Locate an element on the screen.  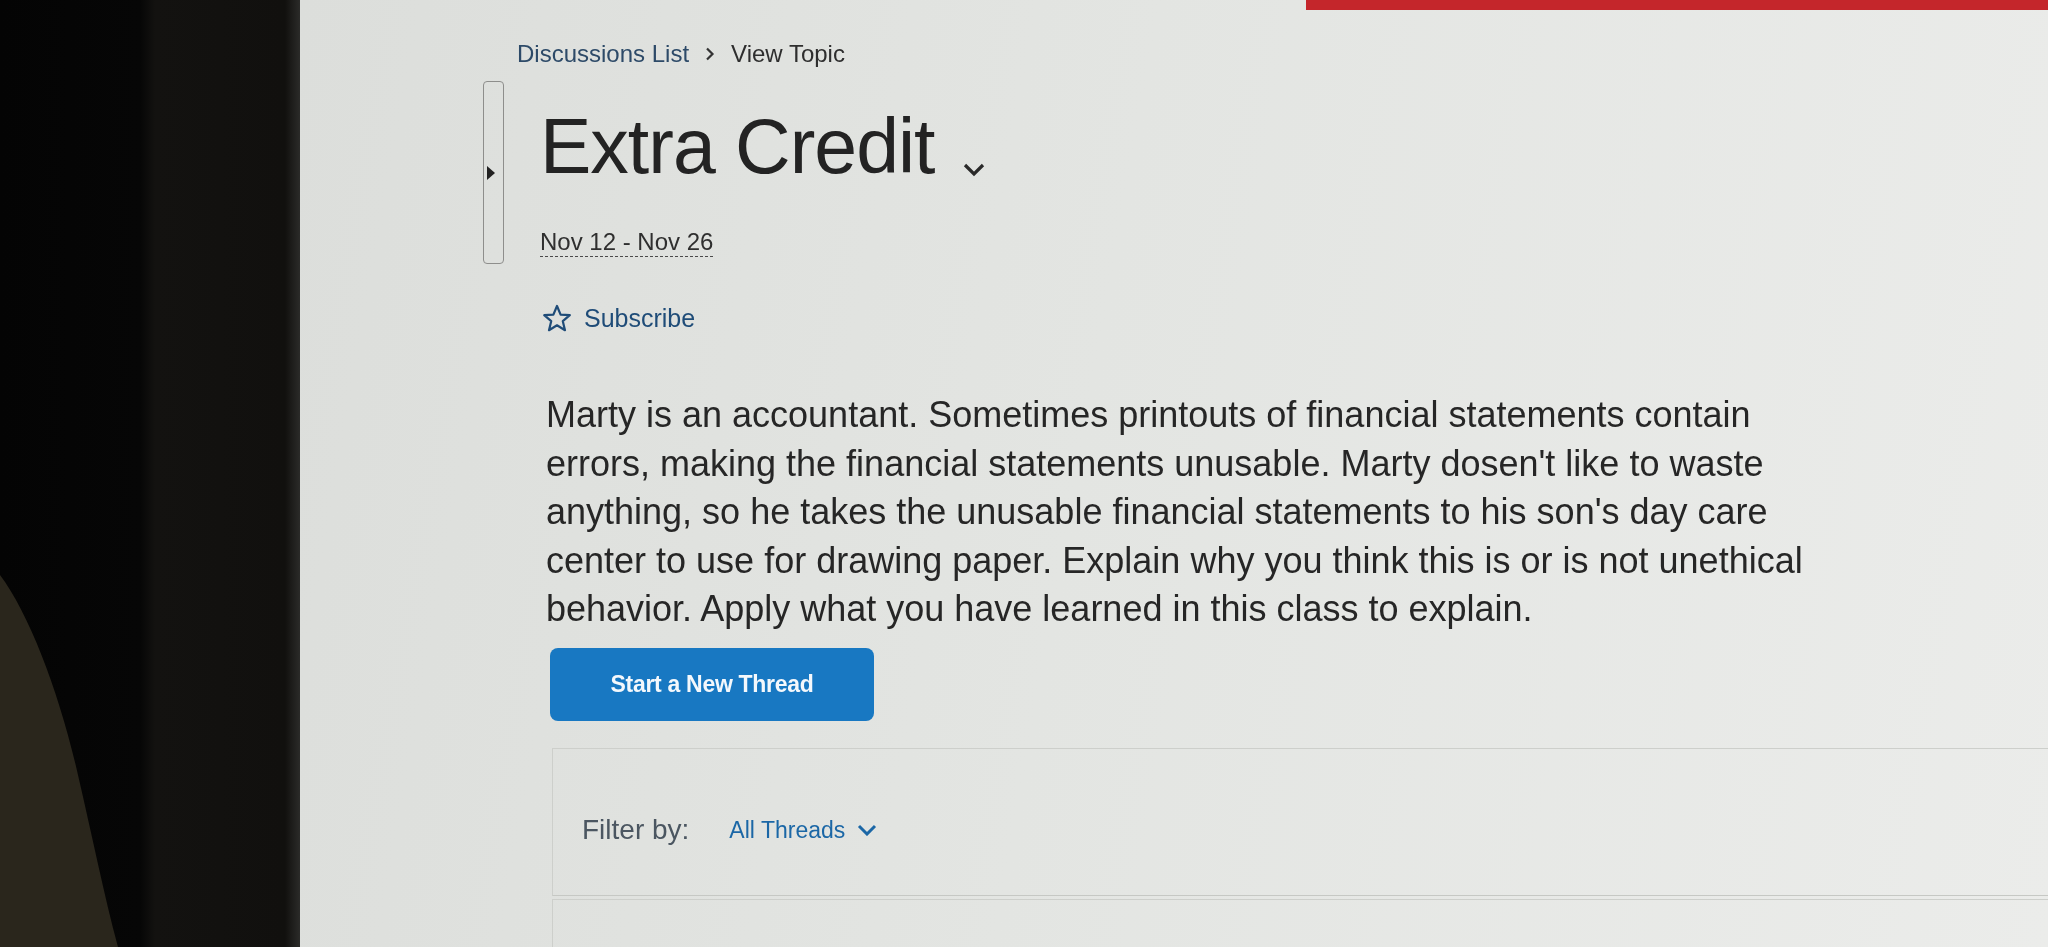
chevron-right-icon is located at coordinates (710, 54).